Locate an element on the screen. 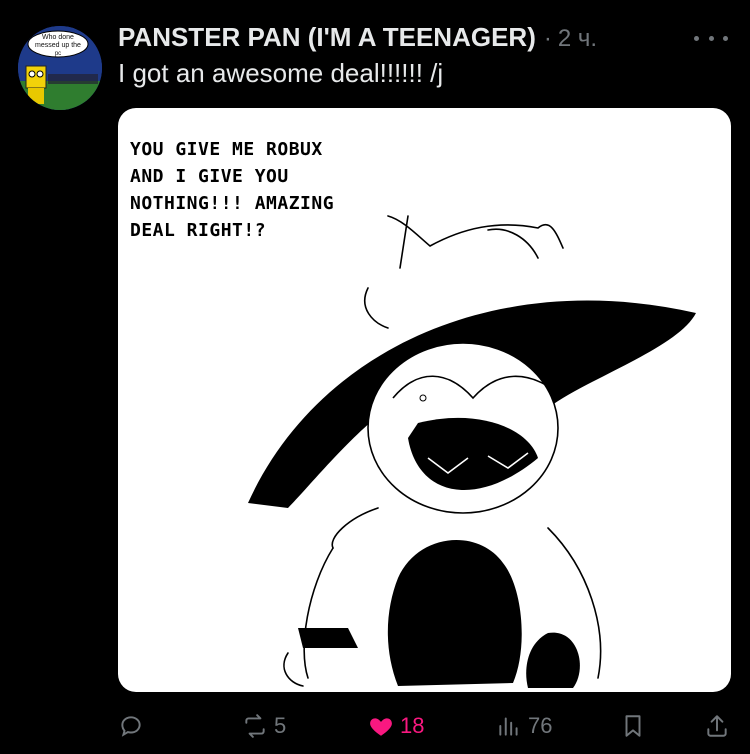 The width and height of the screenshot is (750, 754). author-avatar: Who done messed up the pc is located at coordinates (60, 68).